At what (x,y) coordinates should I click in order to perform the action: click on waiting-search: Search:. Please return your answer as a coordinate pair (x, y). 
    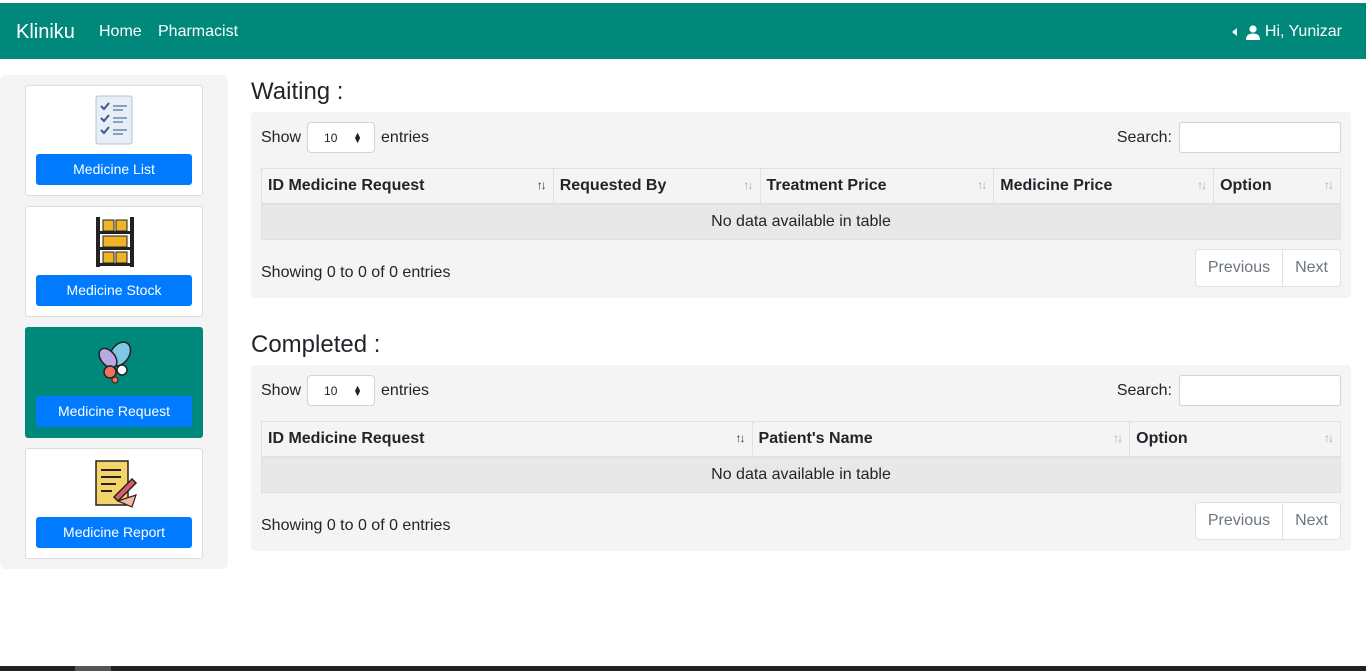
    Looking at the image, I should click on (1229, 137).